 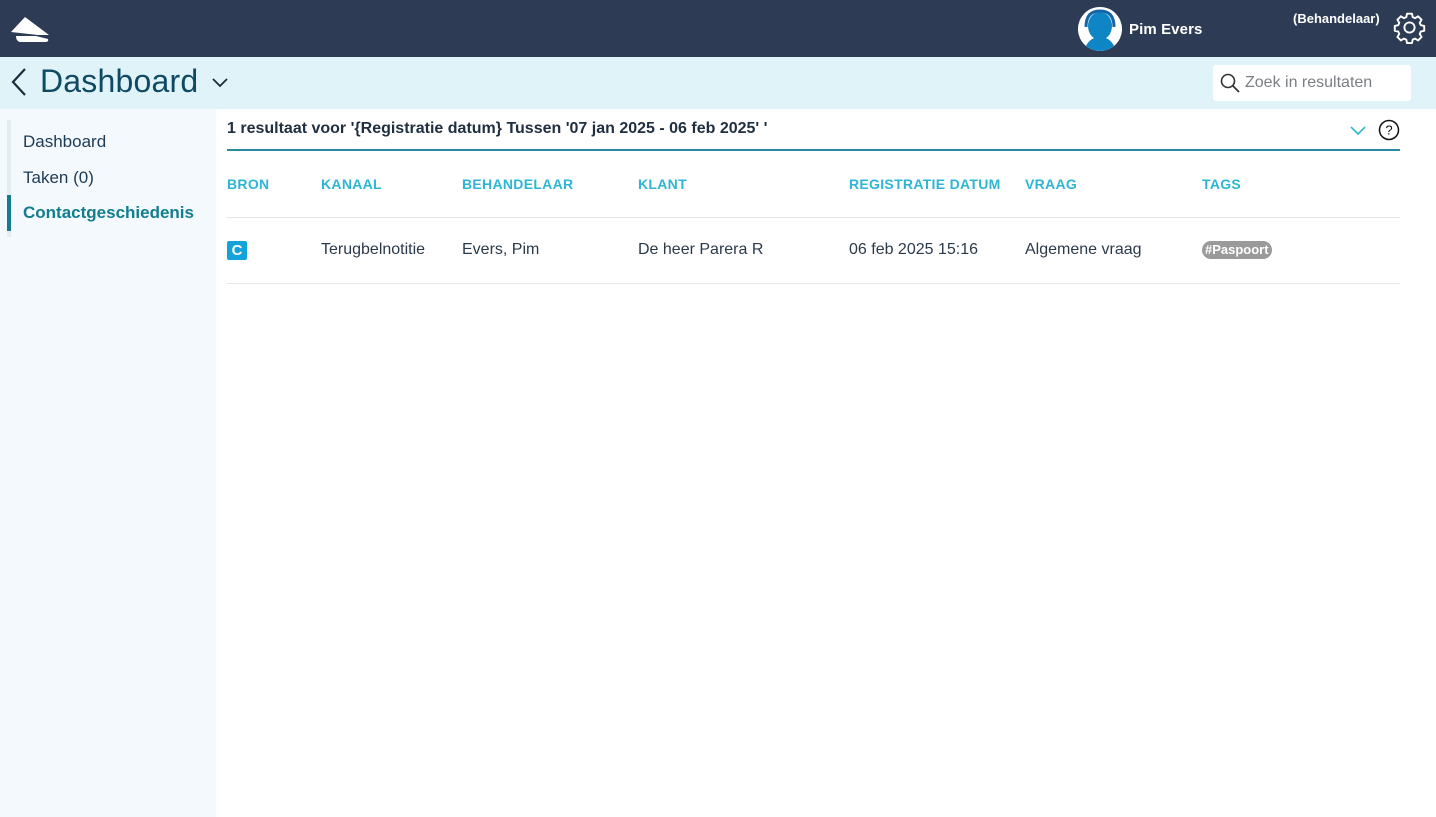 What do you see at coordinates (1301, 184) in the screenshot?
I see `column-header-tags: TAGS` at bounding box center [1301, 184].